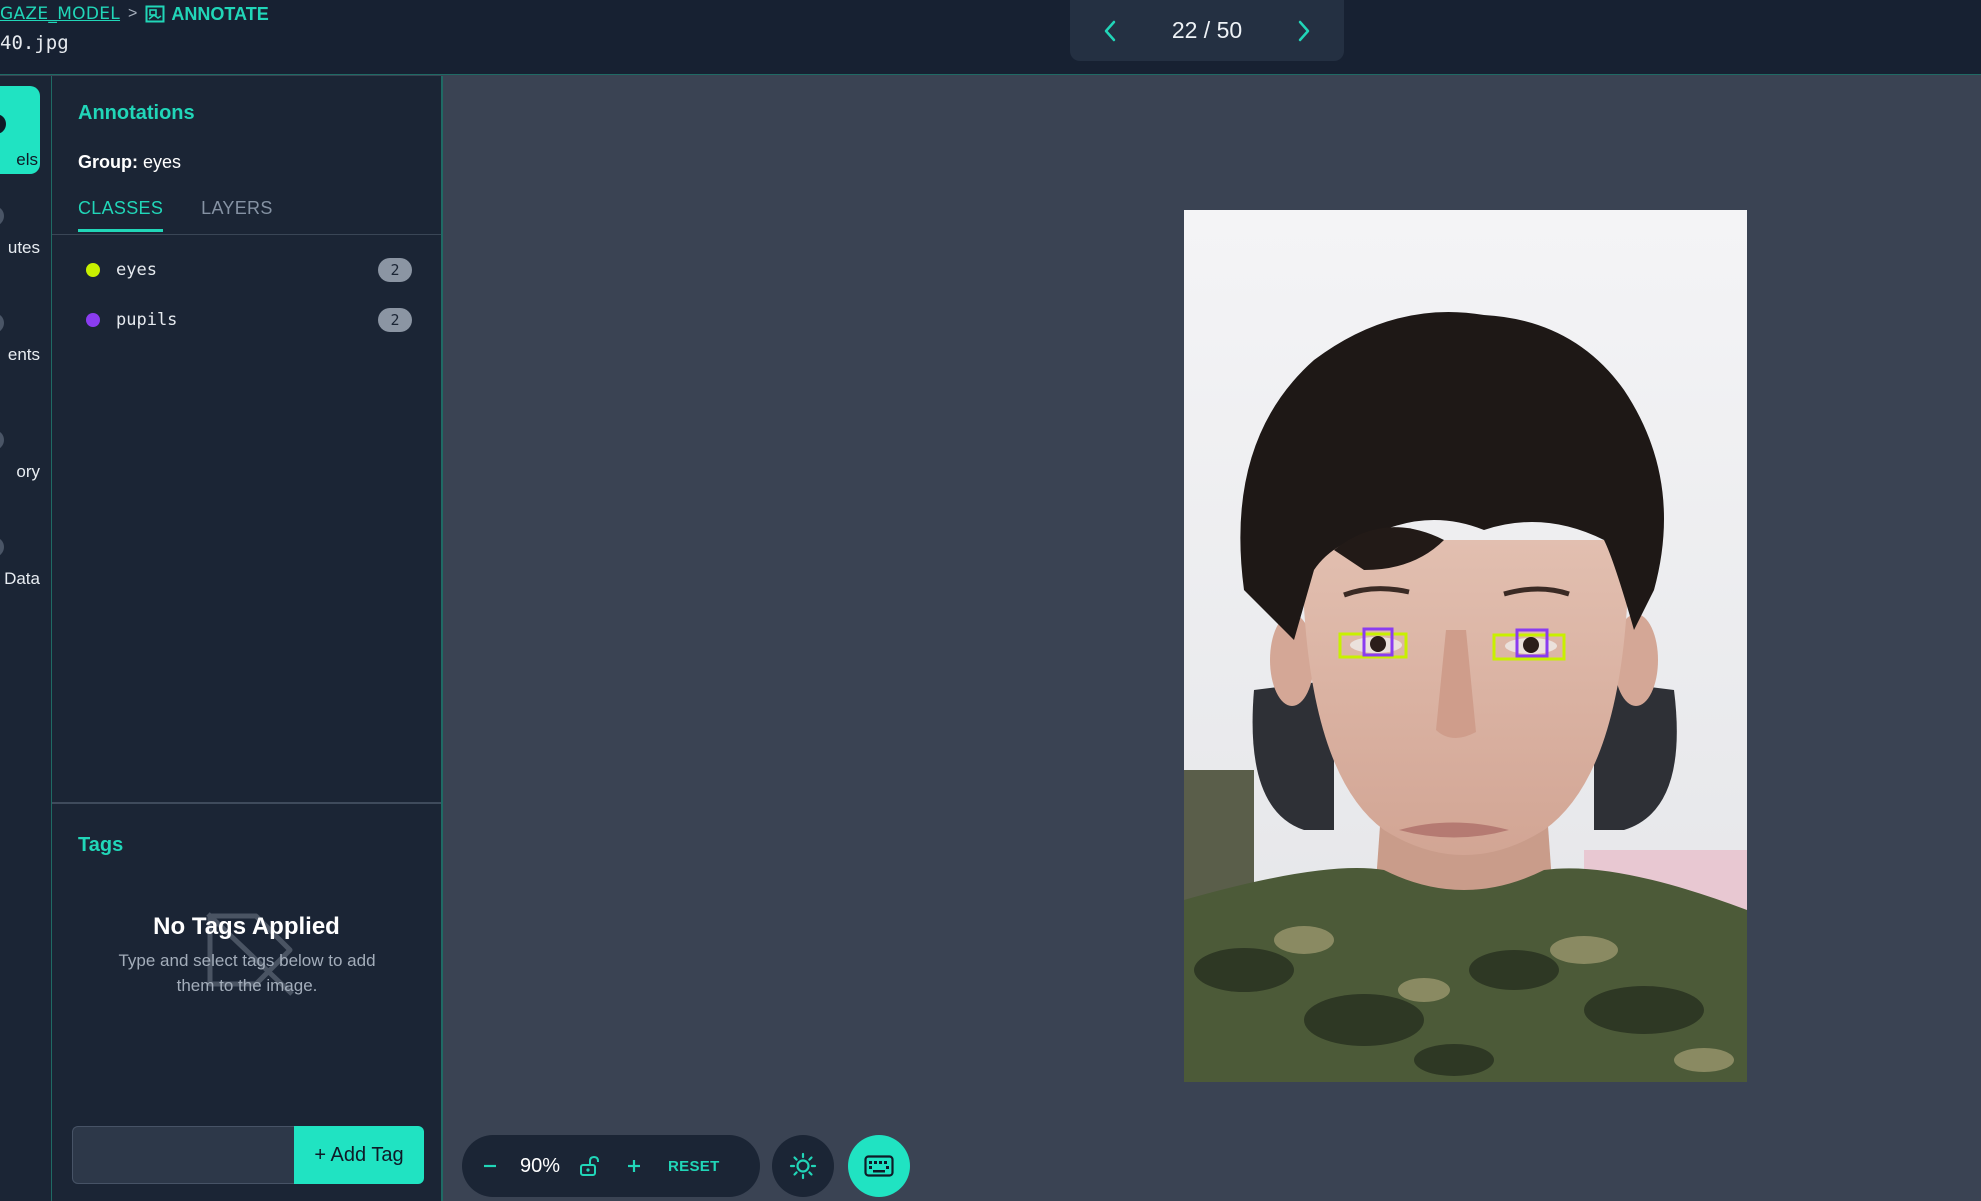 This screenshot has height=1201, width=1981. I want to click on group-prefix: Group:, so click(108, 162).